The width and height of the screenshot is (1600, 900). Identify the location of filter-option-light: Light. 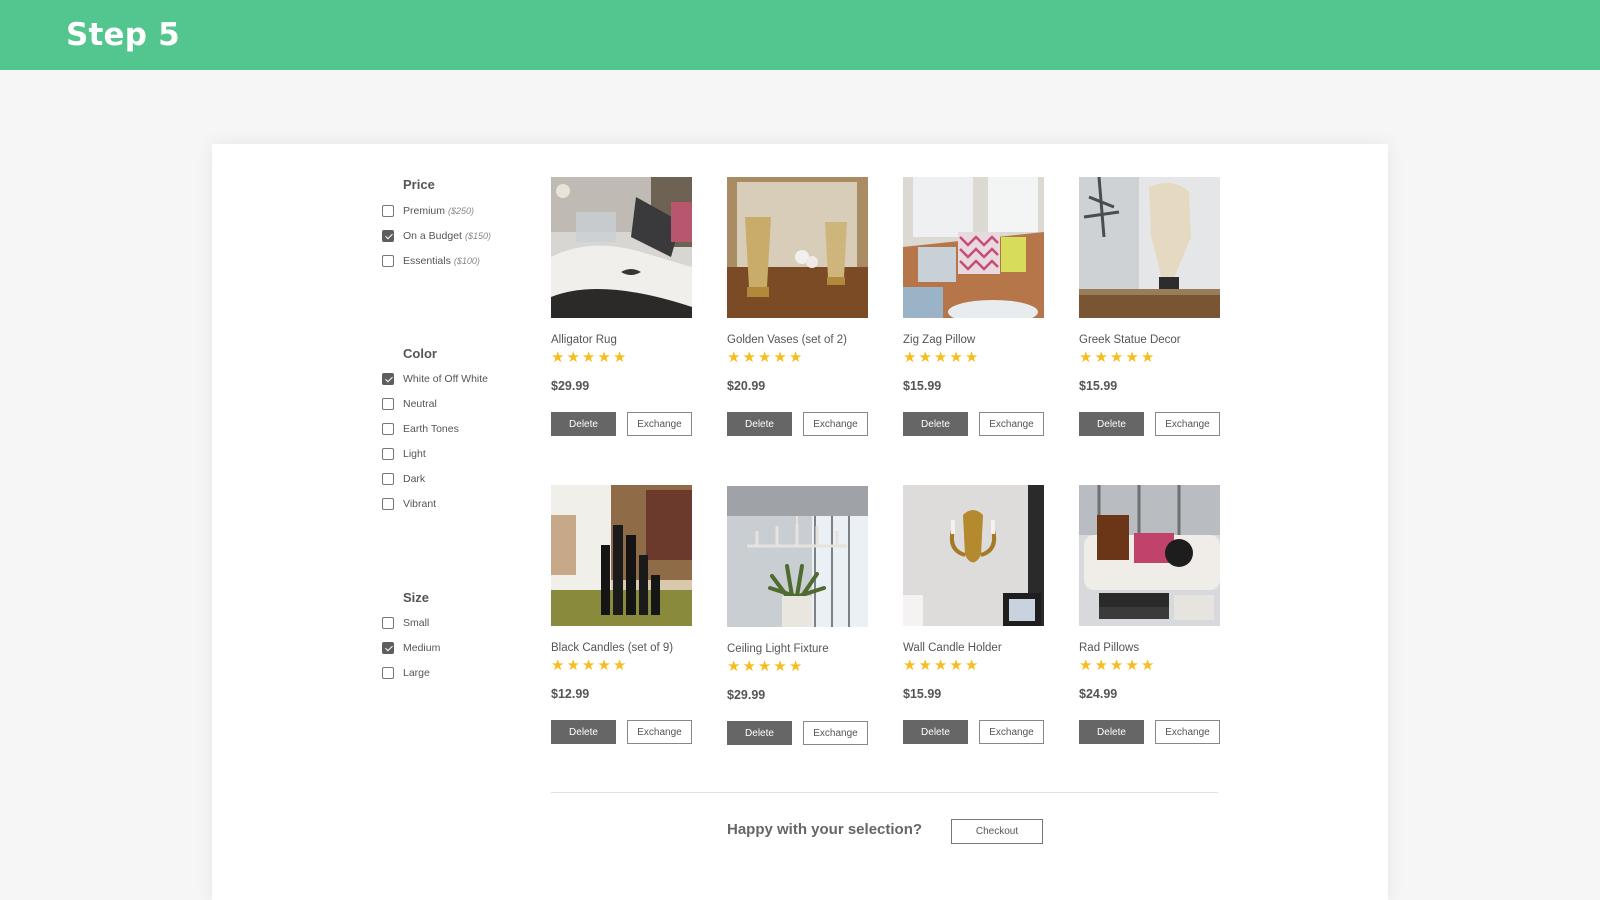
(404, 454).